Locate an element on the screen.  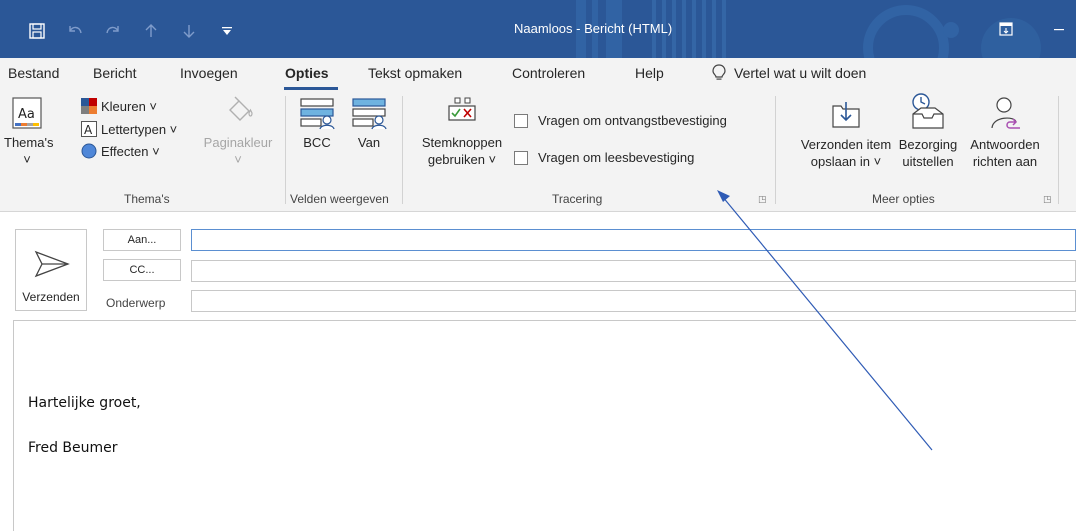
tab-opties: Opties is located at coordinates (307, 73).